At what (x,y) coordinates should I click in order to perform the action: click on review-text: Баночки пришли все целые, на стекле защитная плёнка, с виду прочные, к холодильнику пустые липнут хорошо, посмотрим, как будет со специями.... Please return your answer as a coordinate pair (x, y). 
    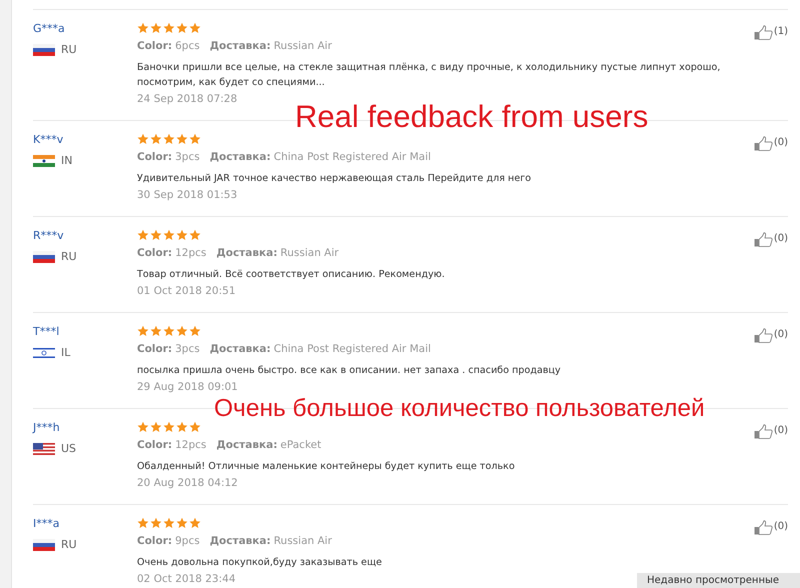
    Looking at the image, I should click on (429, 75).